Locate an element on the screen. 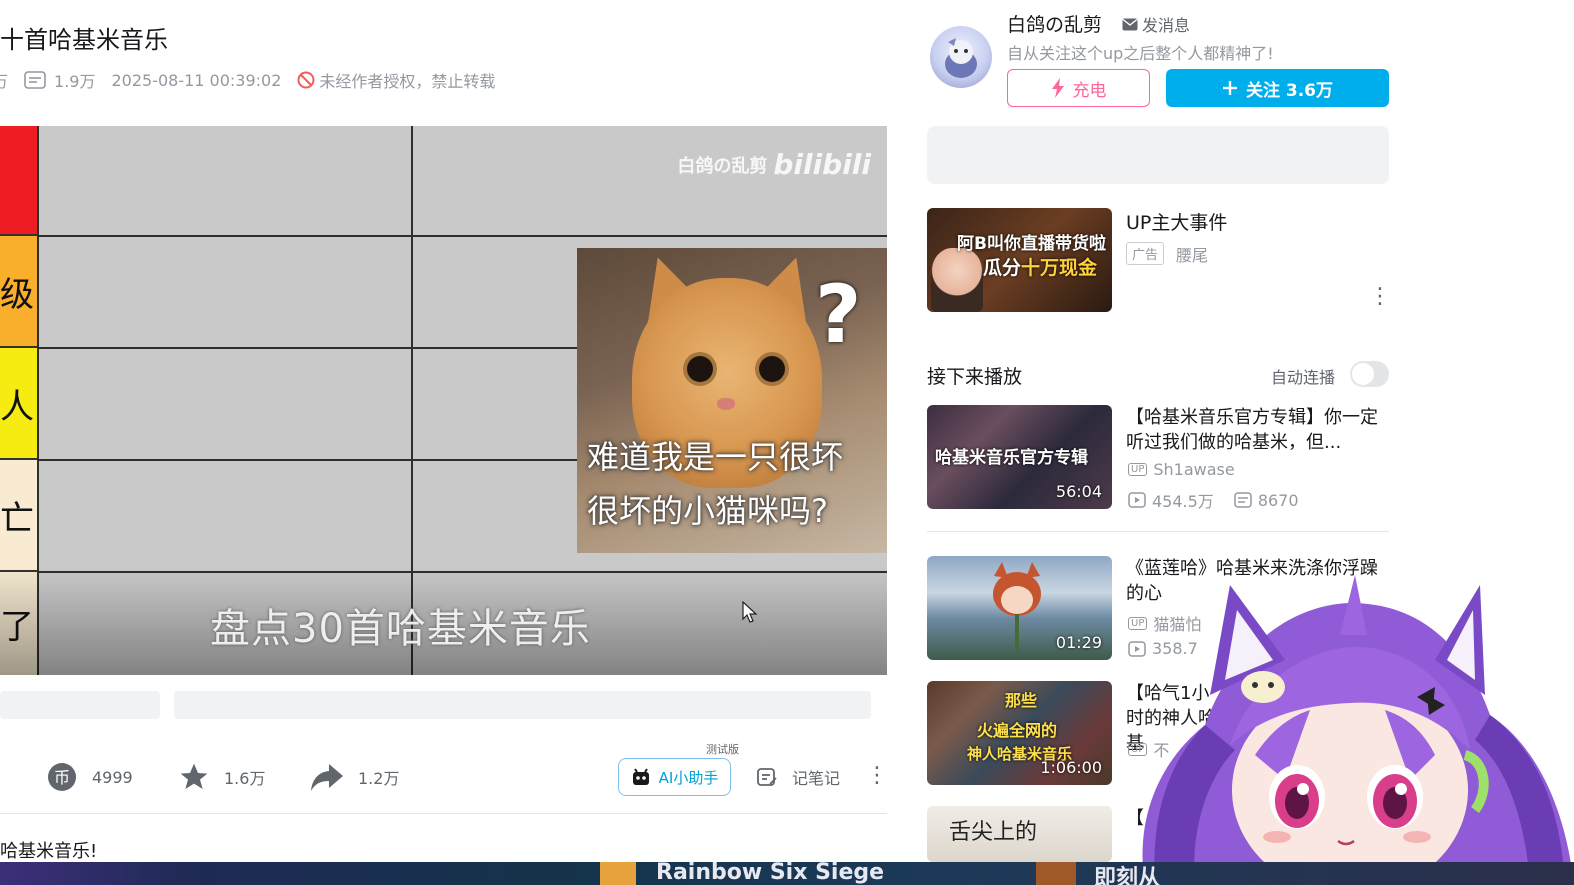 The height and width of the screenshot is (885, 1574). video-thumbnail: 舌尖上的 is located at coordinates (1019, 834).